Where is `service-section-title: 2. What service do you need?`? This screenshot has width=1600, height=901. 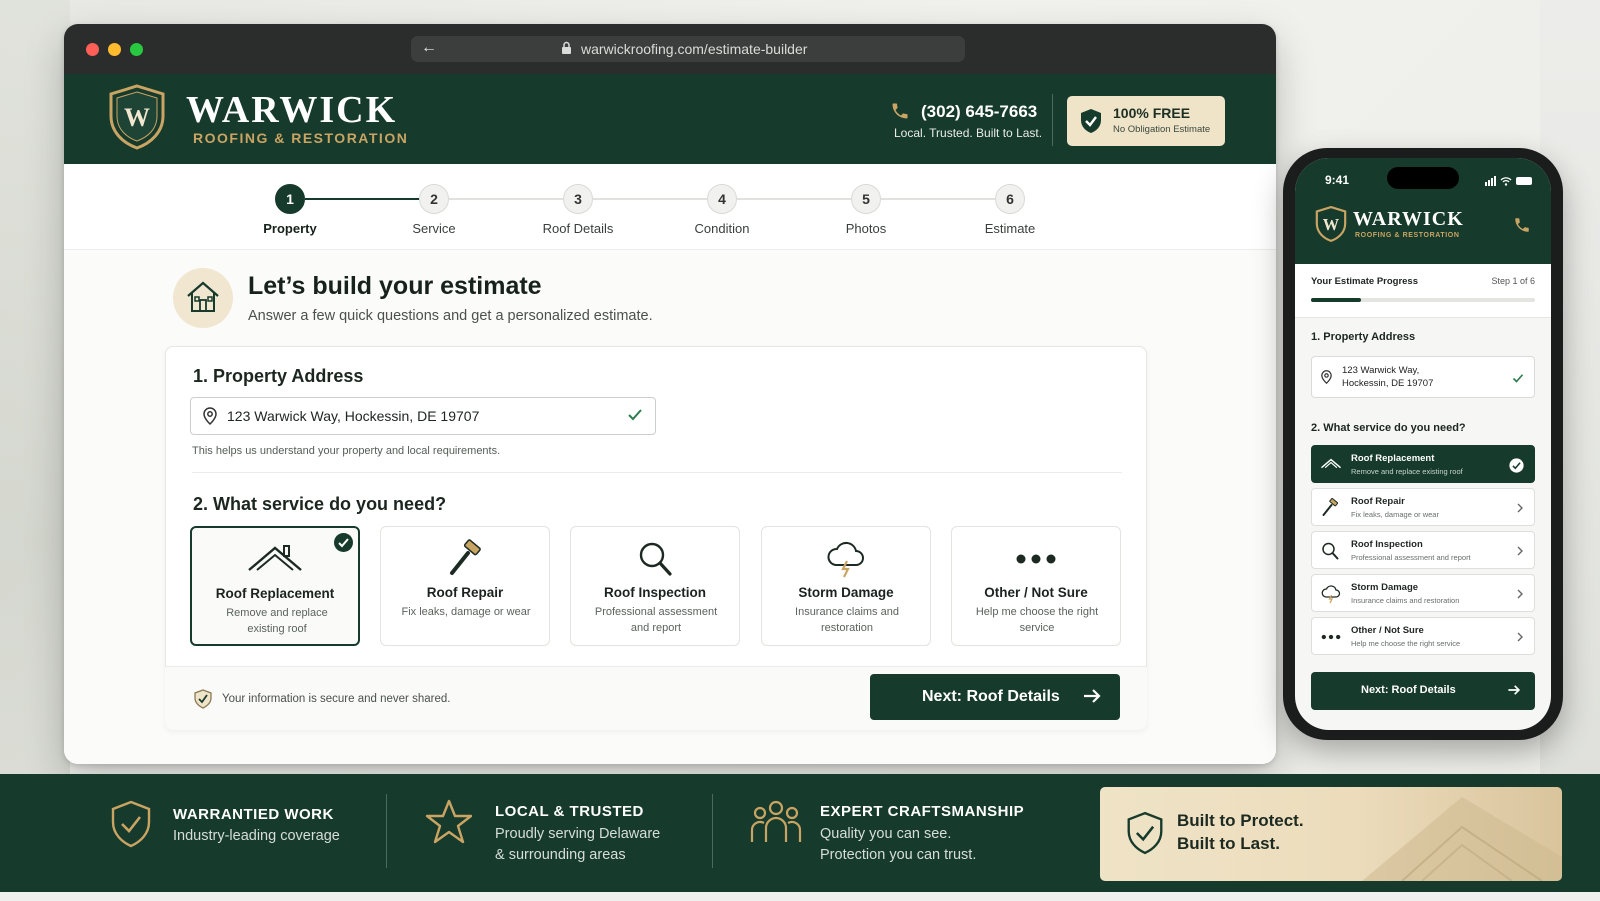
service-section-title: 2. What service do you need? is located at coordinates (320, 504).